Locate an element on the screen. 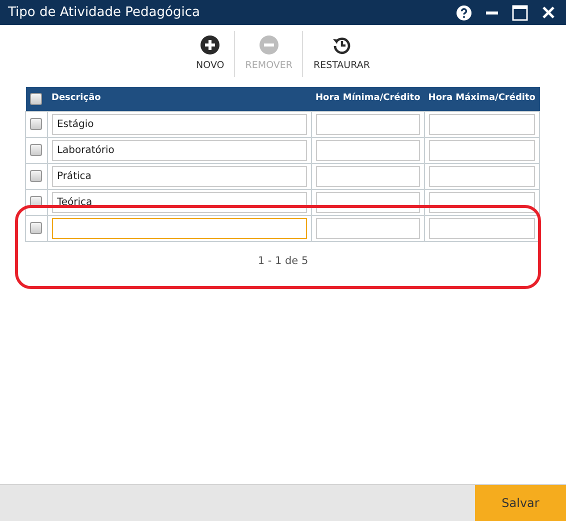 Image resolution: width=566 pixels, height=521 pixels. help-button is located at coordinates (464, 12).